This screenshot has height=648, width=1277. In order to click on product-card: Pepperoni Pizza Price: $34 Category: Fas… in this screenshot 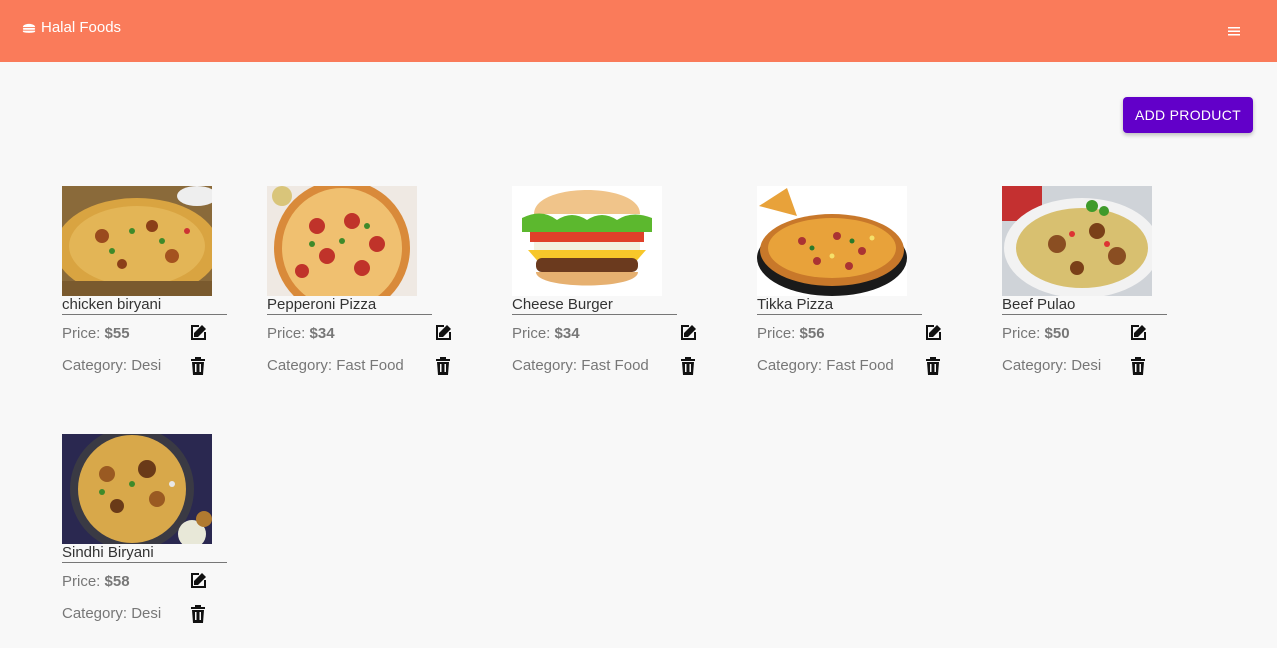, I will do `click(359, 286)`.